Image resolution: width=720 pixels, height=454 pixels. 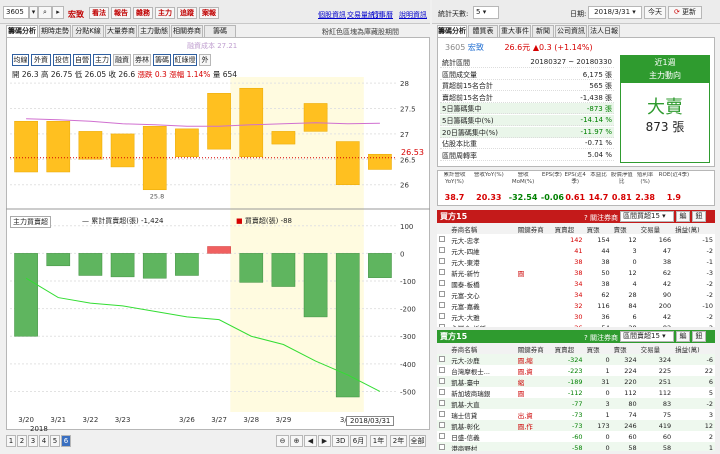 What do you see at coordinates (22, 441) in the screenshot?
I see `page-button: 2` at bounding box center [22, 441].